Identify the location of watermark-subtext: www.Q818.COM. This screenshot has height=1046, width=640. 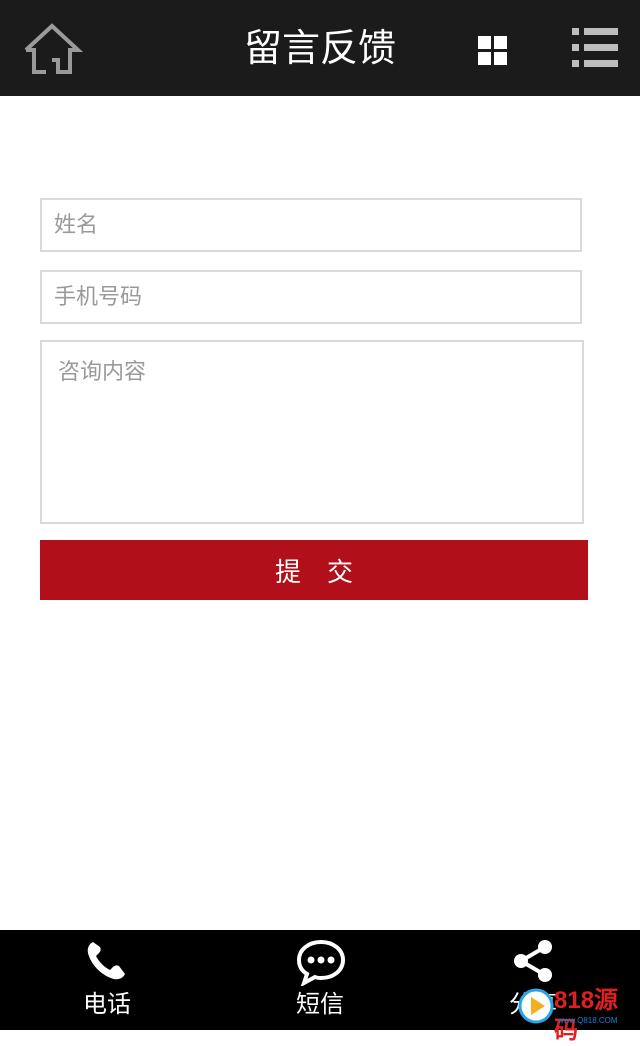
(588, 1020).